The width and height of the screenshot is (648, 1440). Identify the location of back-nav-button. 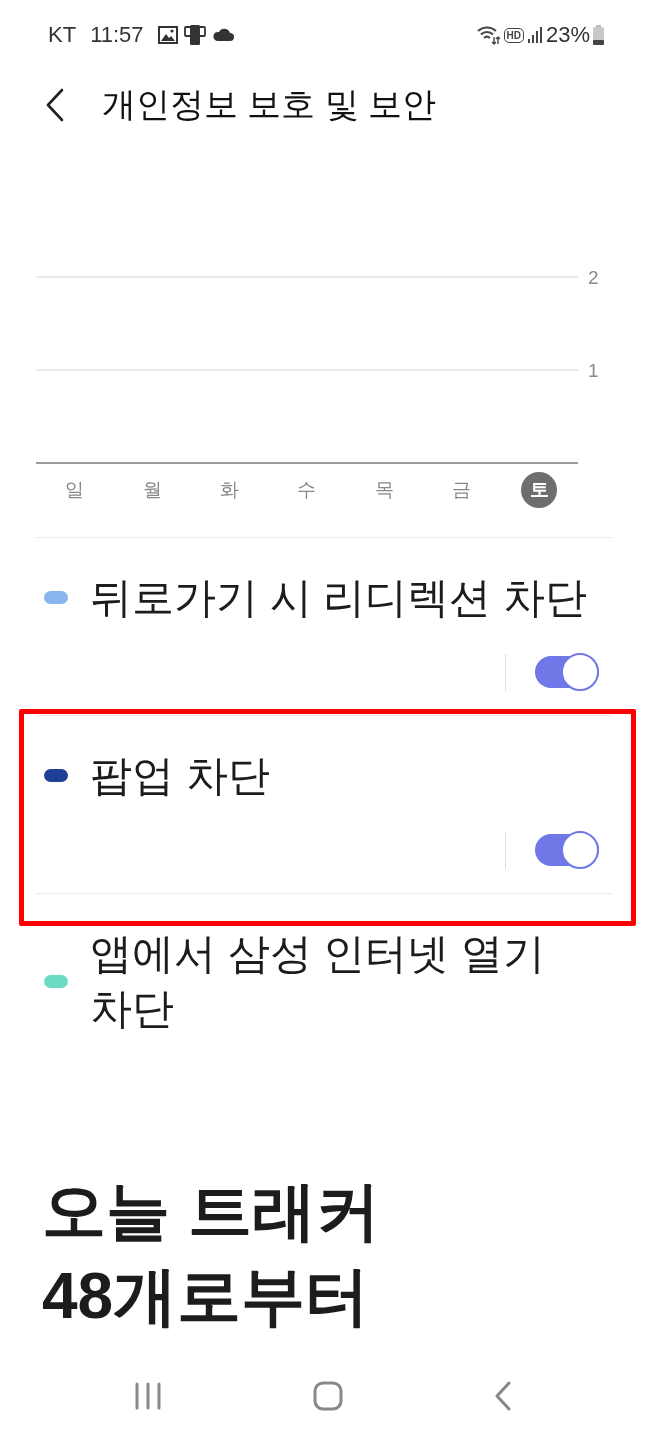
(503, 1396).